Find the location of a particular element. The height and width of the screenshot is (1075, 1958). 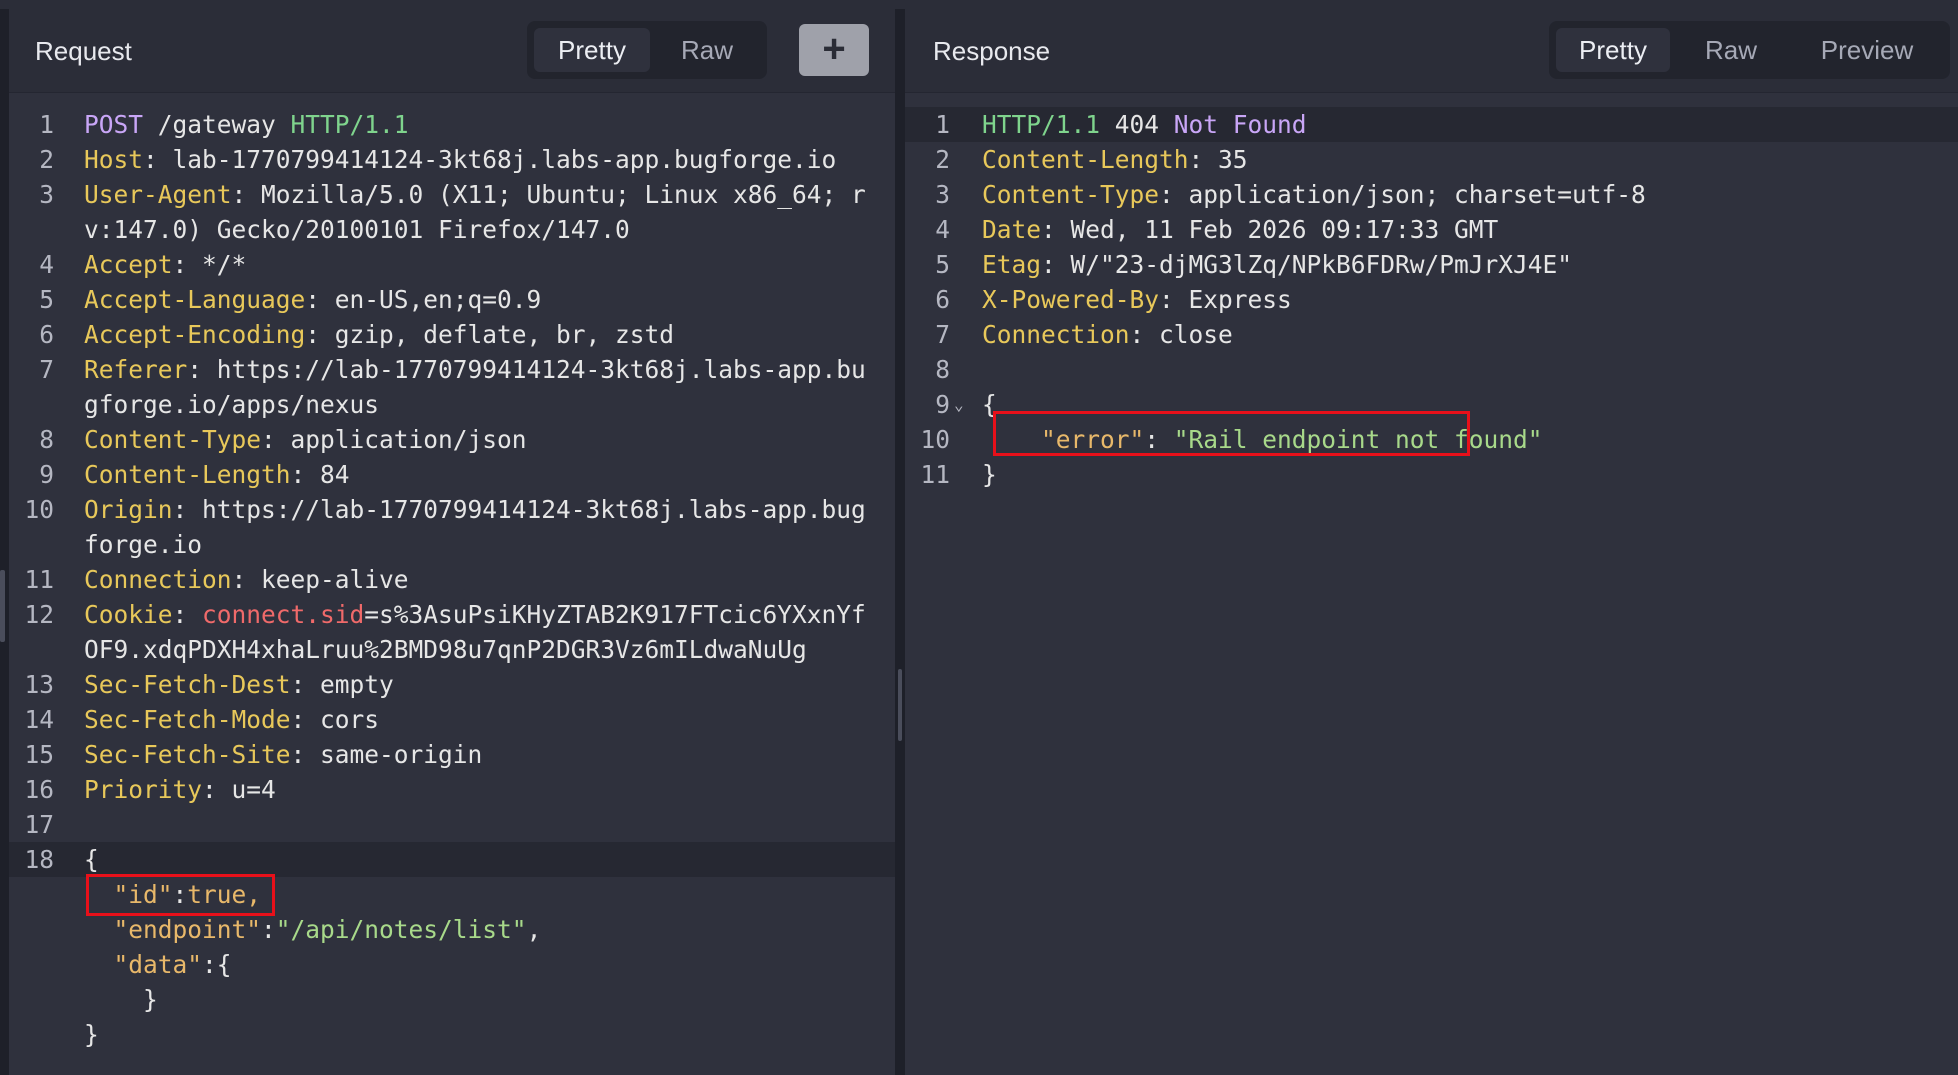

request-line: 5 Accept-Language: en-US,en;q=0.9 is located at coordinates (290, 299).